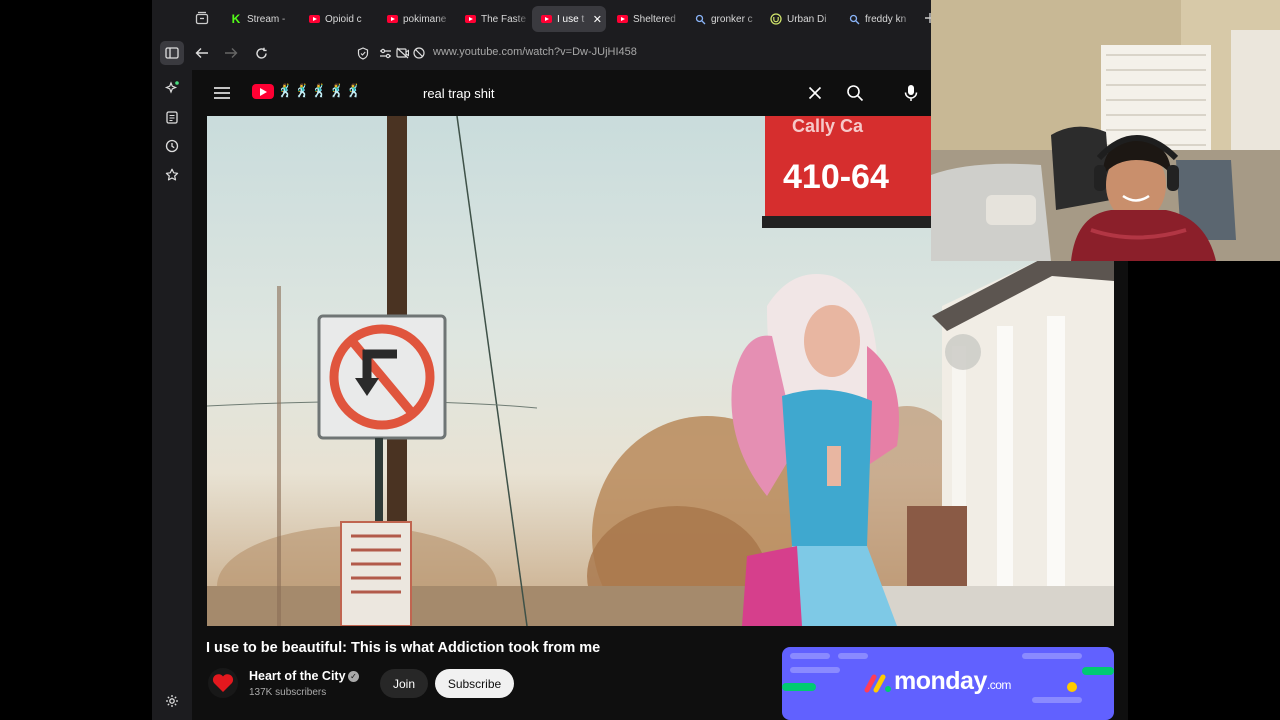 Image resolution: width=1280 pixels, height=720 pixels. Describe the element at coordinates (172, 117) in the screenshot. I see `notes-icon` at that location.